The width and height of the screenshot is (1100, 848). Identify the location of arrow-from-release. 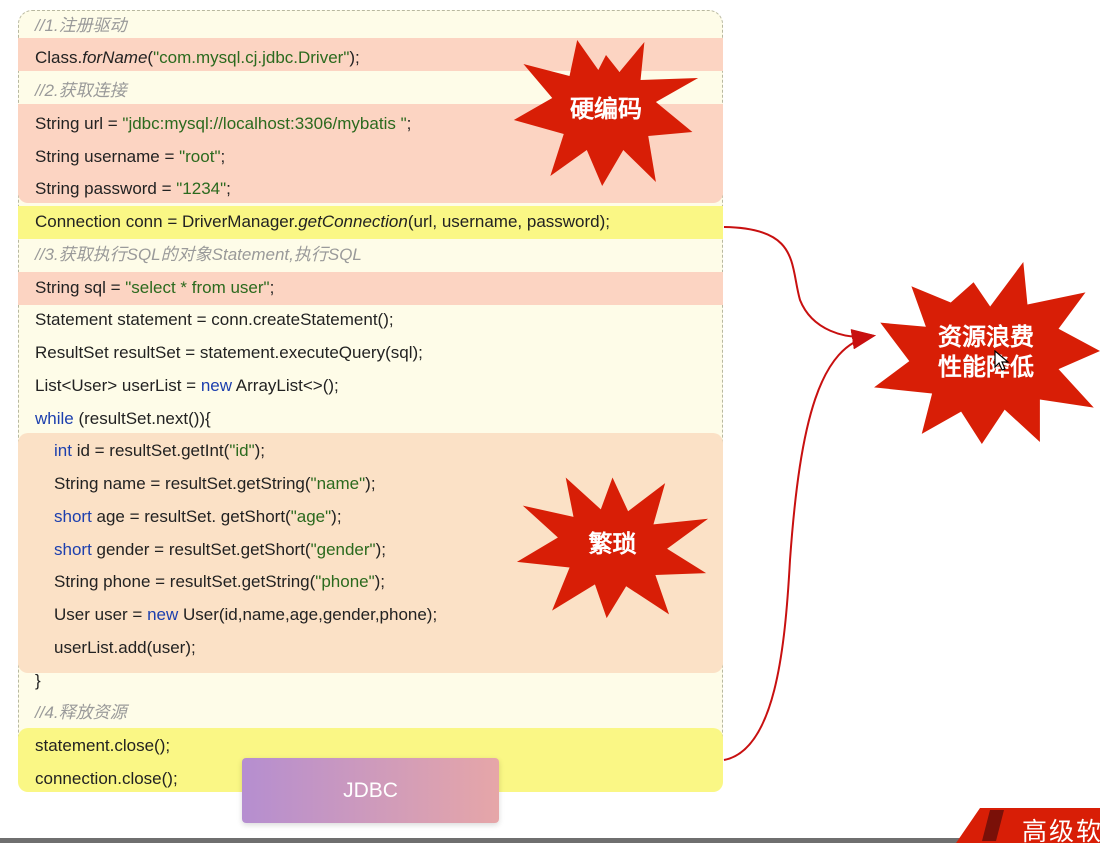
(799, 545).